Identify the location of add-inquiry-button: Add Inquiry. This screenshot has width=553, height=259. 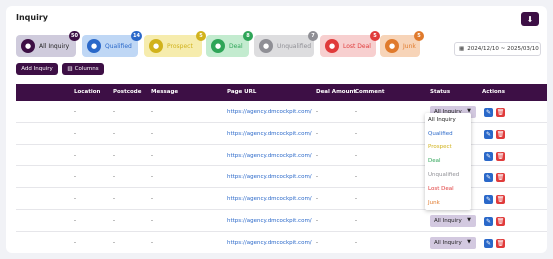
(37, 69).